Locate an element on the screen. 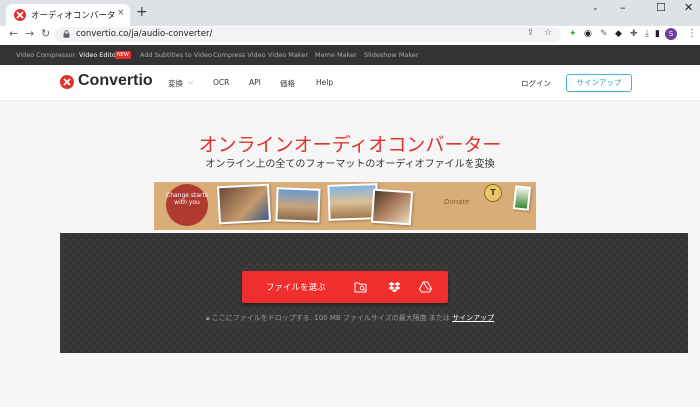 Image resolution: width=700 pixels, height=407 pixels. topbar-compress-video: Compress Video is located at coordinates (239, 55).